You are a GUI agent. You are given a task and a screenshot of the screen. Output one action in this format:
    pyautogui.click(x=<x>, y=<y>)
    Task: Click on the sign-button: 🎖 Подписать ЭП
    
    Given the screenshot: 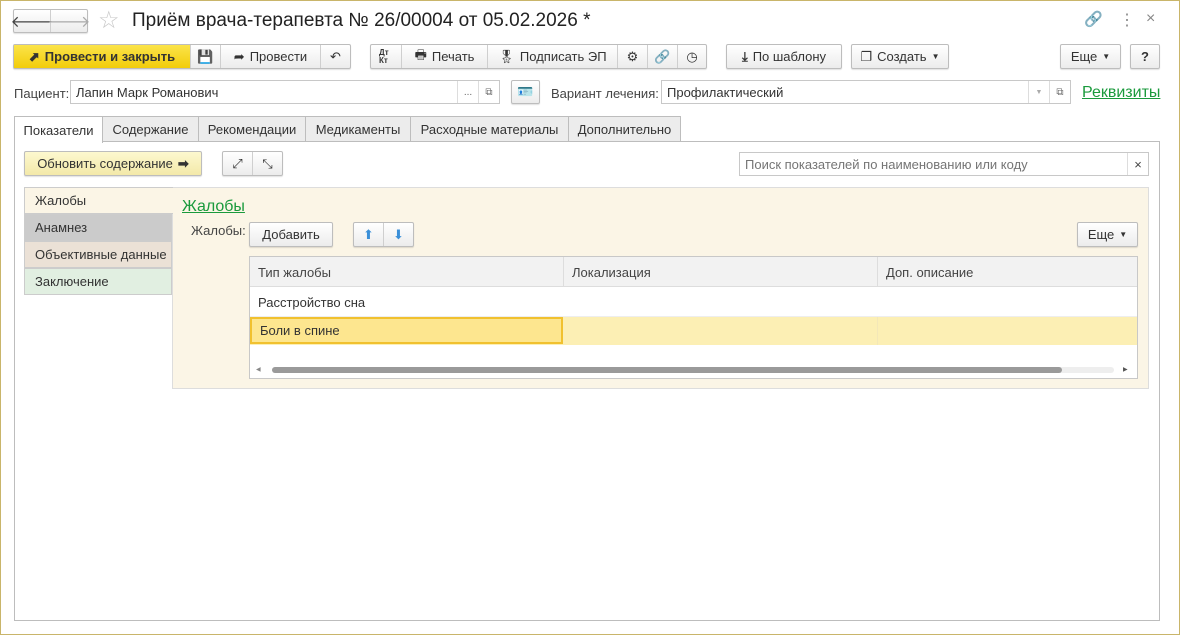 What is the action you would take?
    pyautogui.click(x=553, y=56)
    